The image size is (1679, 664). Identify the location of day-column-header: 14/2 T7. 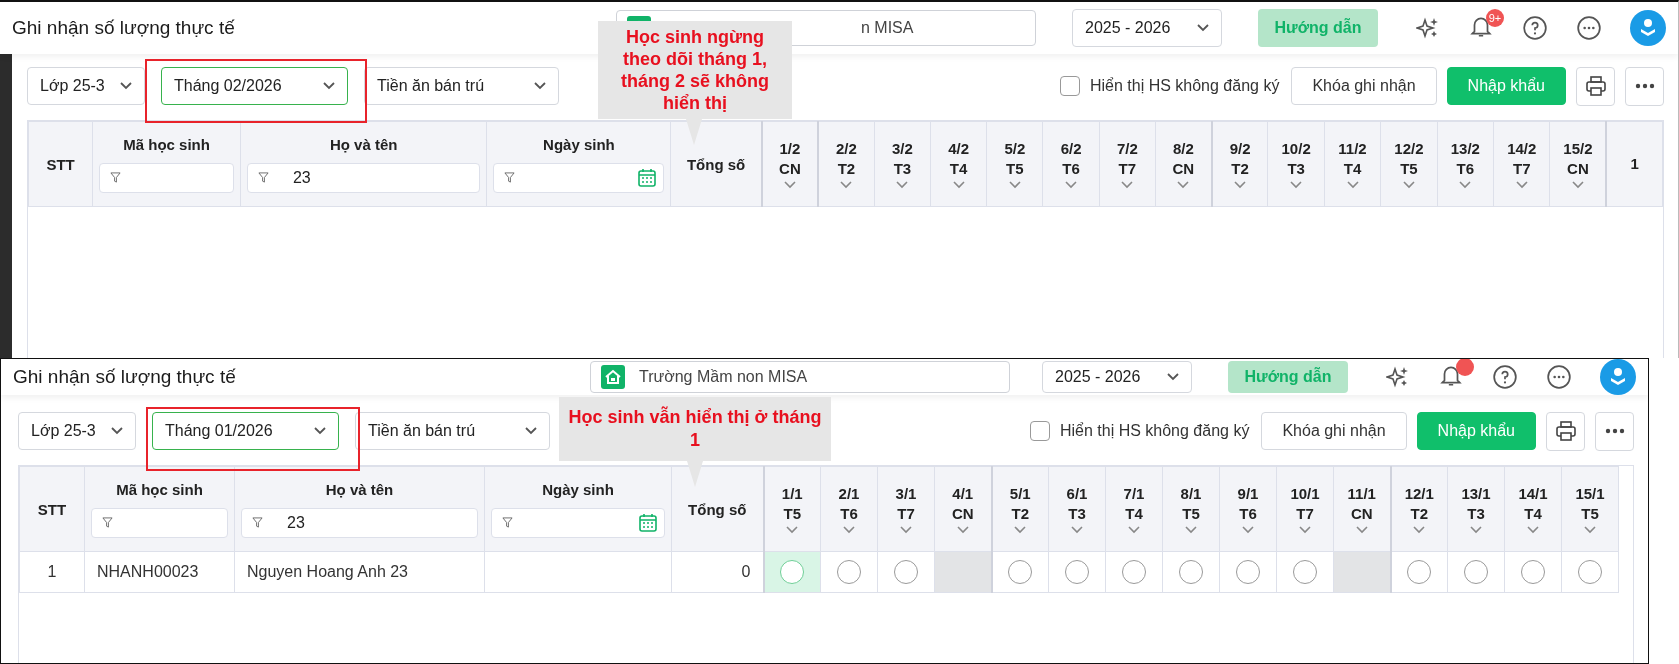
(1521, 164).